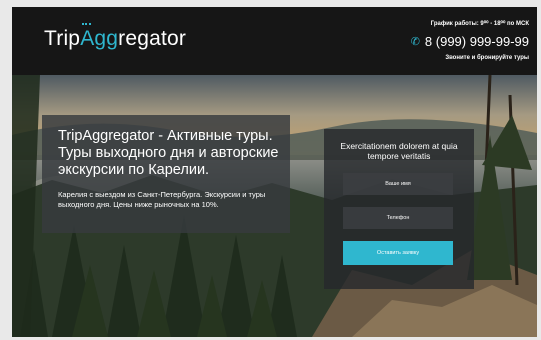 The width and height of the screenshot is (541, 340). I want to click on header-call-to-action: Звоните и бронируйте туры, so click(487, 58).